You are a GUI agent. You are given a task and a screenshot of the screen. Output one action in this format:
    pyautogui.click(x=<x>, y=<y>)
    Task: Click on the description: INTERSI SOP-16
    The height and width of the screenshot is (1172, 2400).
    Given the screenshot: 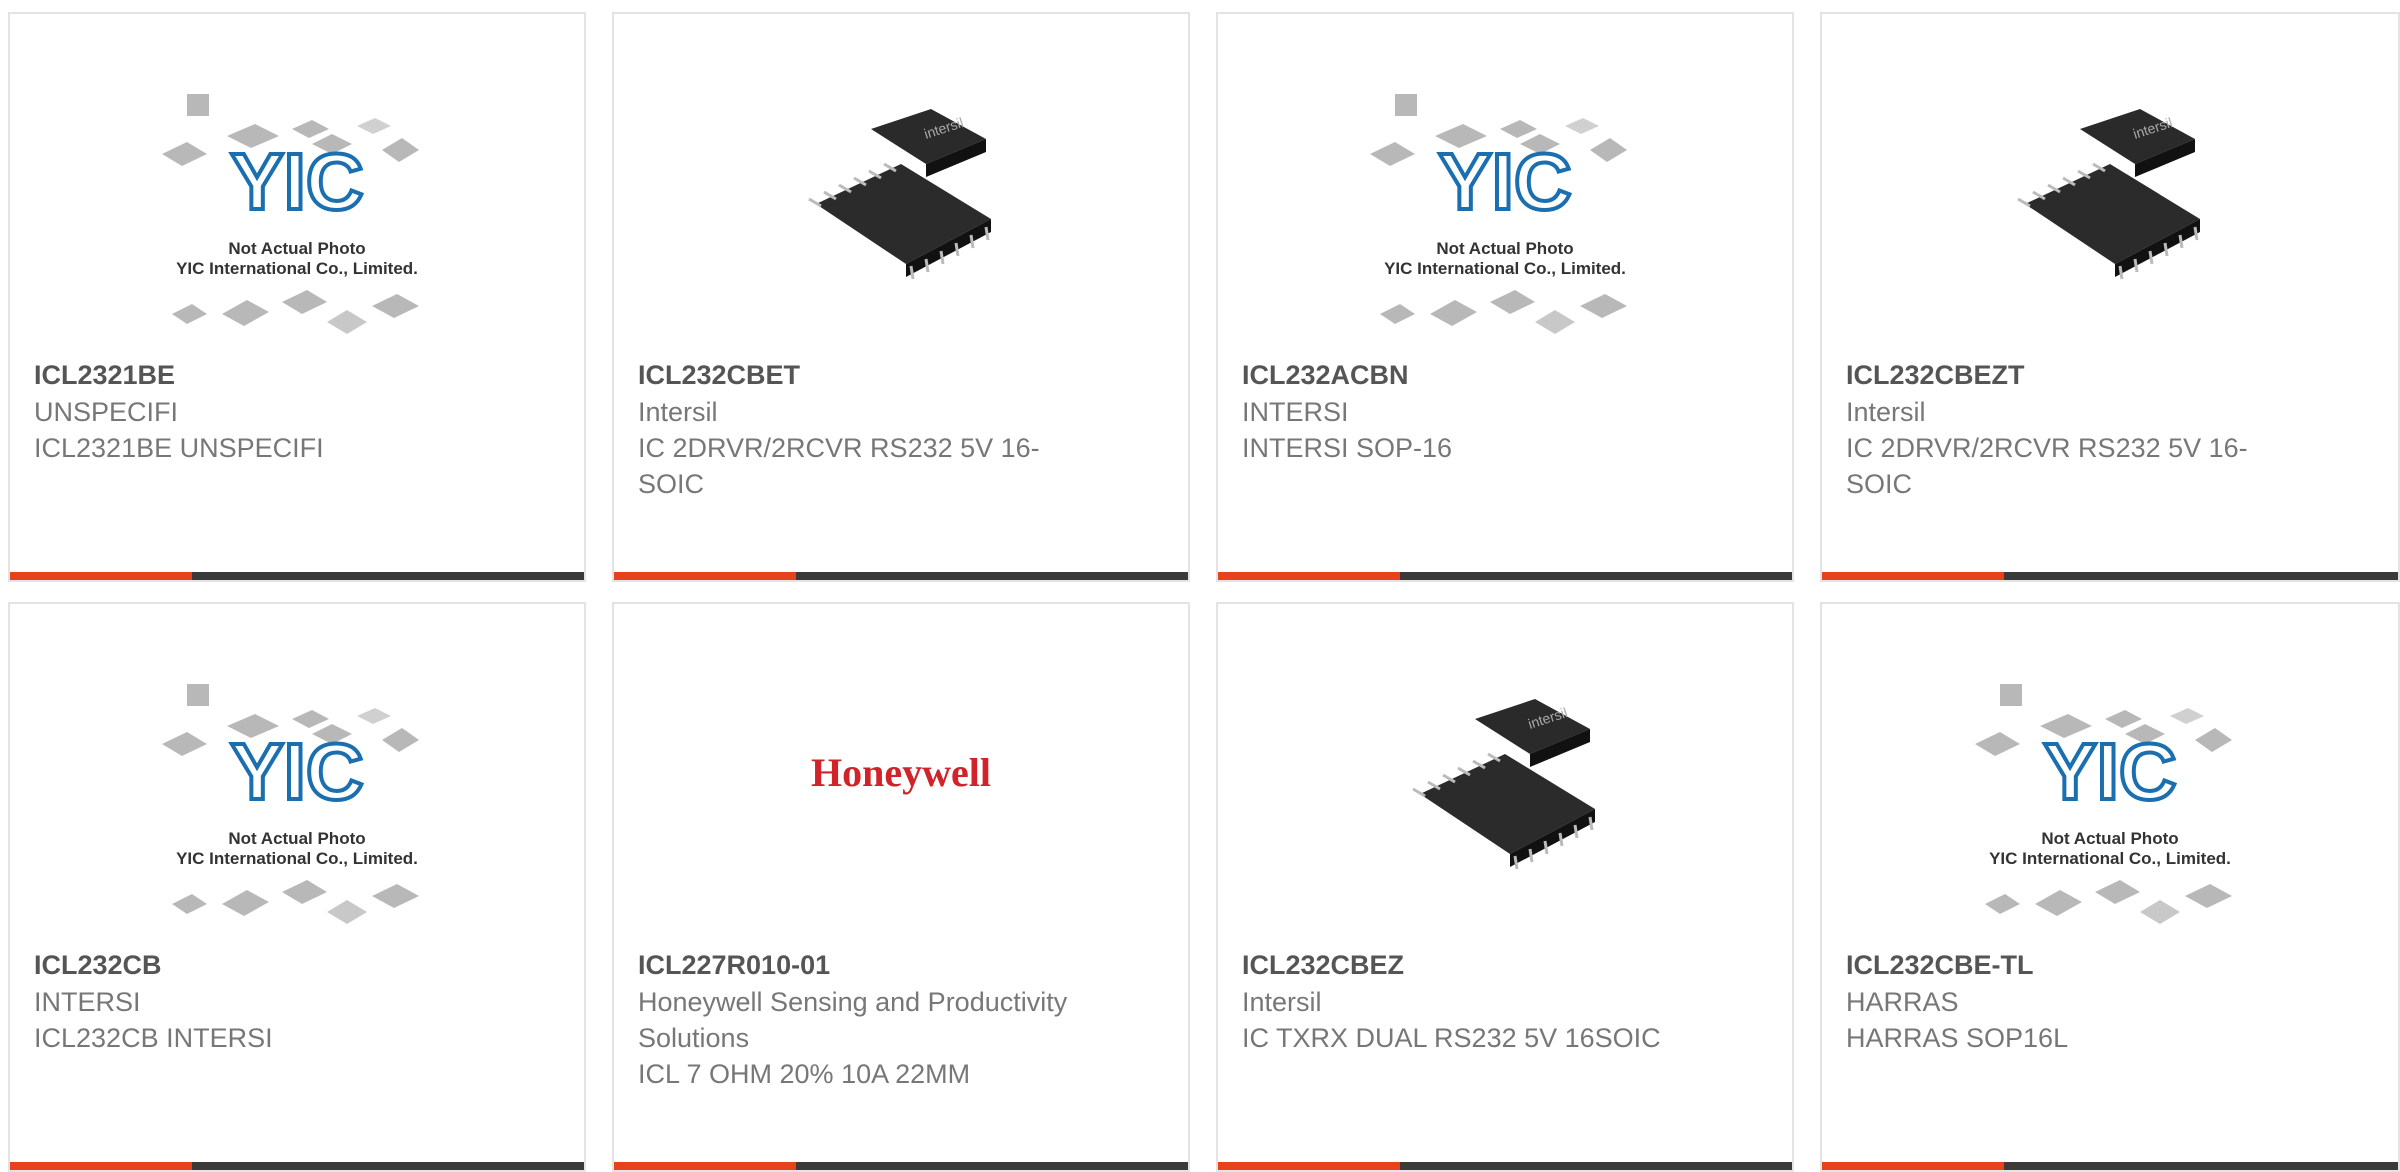 What is the action you would take?
    pyautogui.click(x=1347, y=448)
    